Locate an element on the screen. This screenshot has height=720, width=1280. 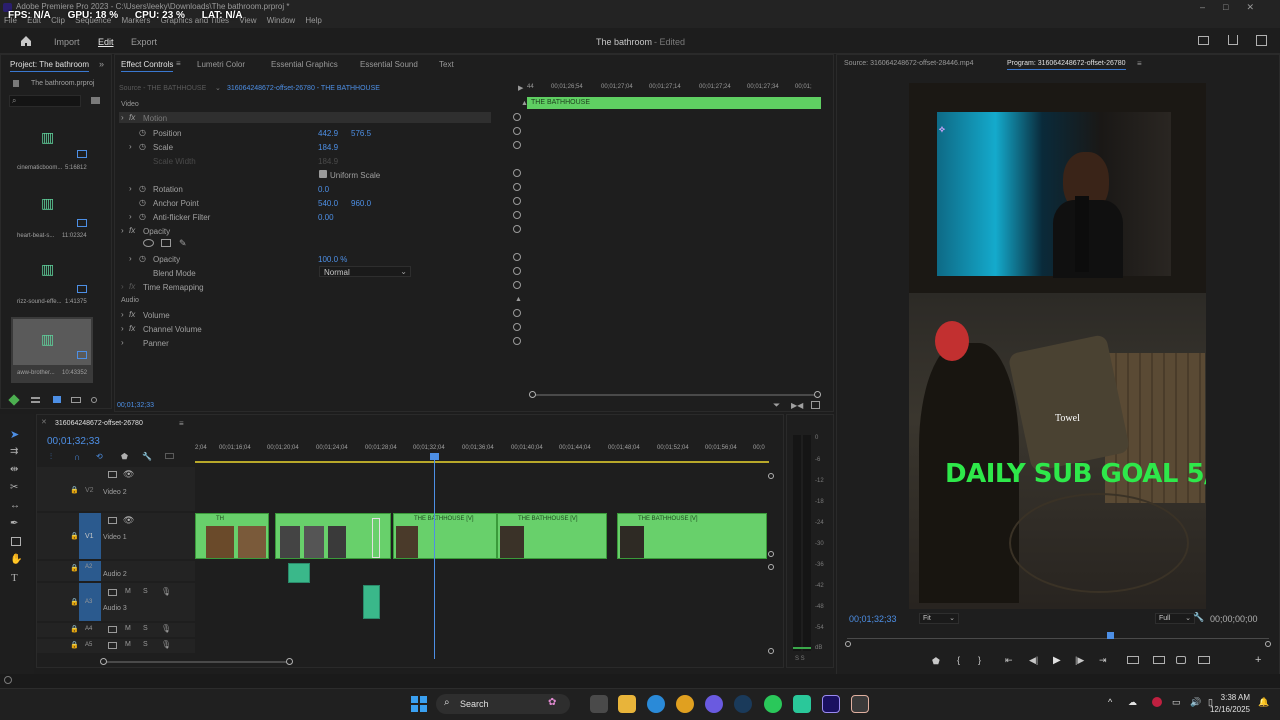
go-to-in-icon: ⇤ is located at coordinates (1009, 660).